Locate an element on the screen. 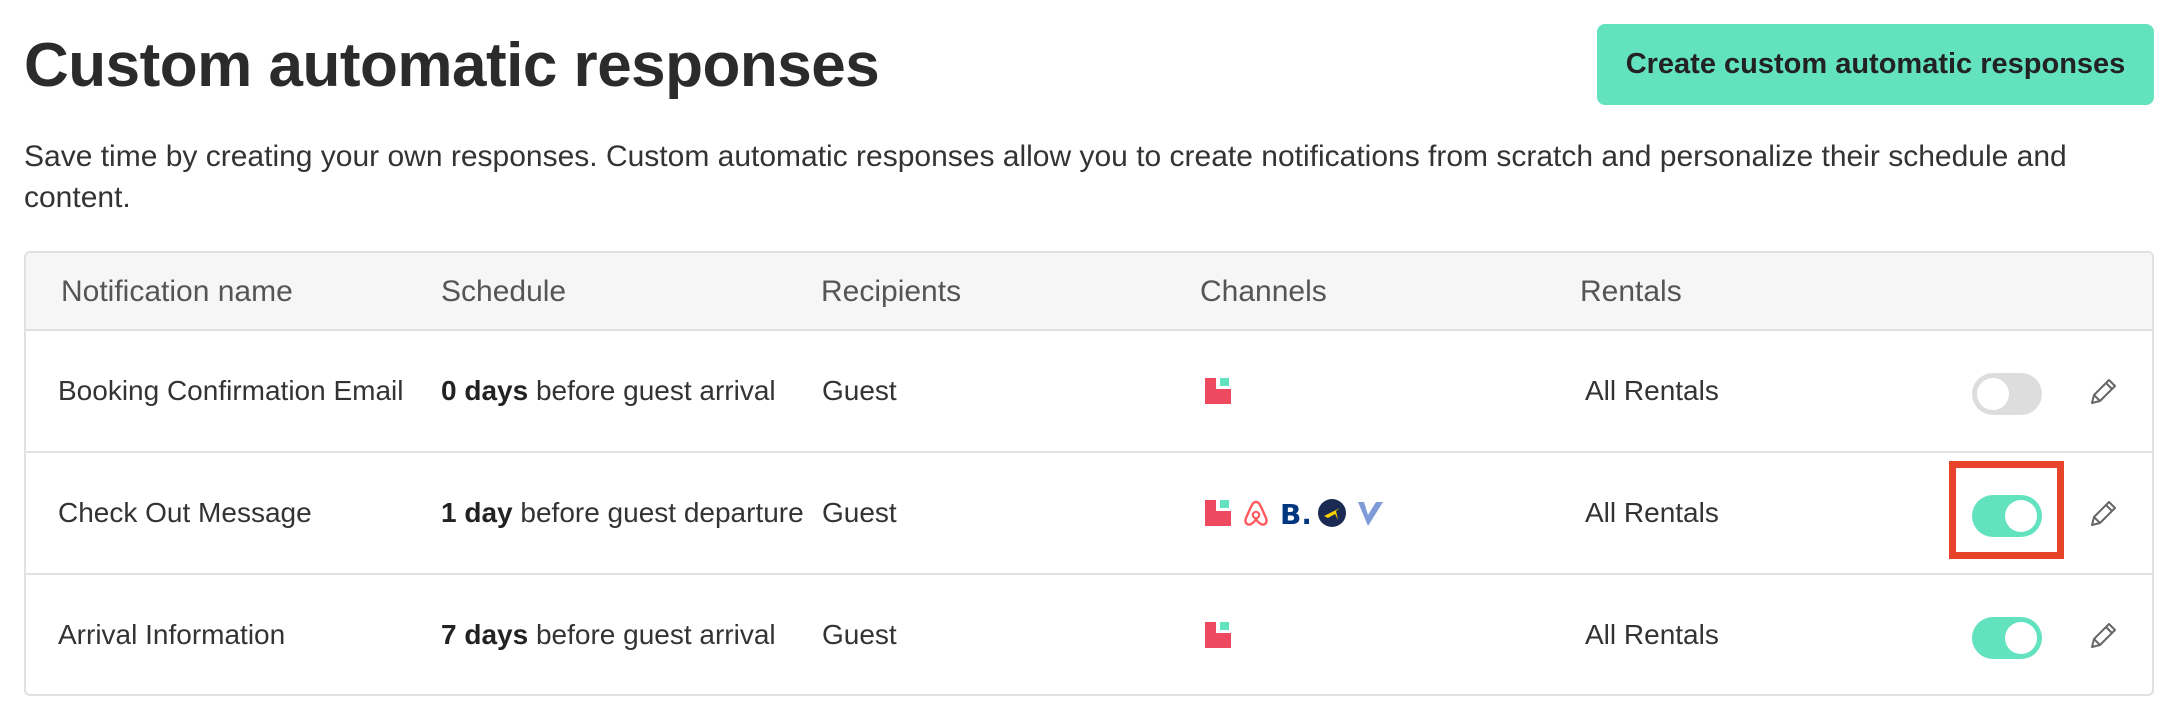 The width and height of the screenshot is (2172, 716). svg-text: B. is located at coordinates (1294, 513).